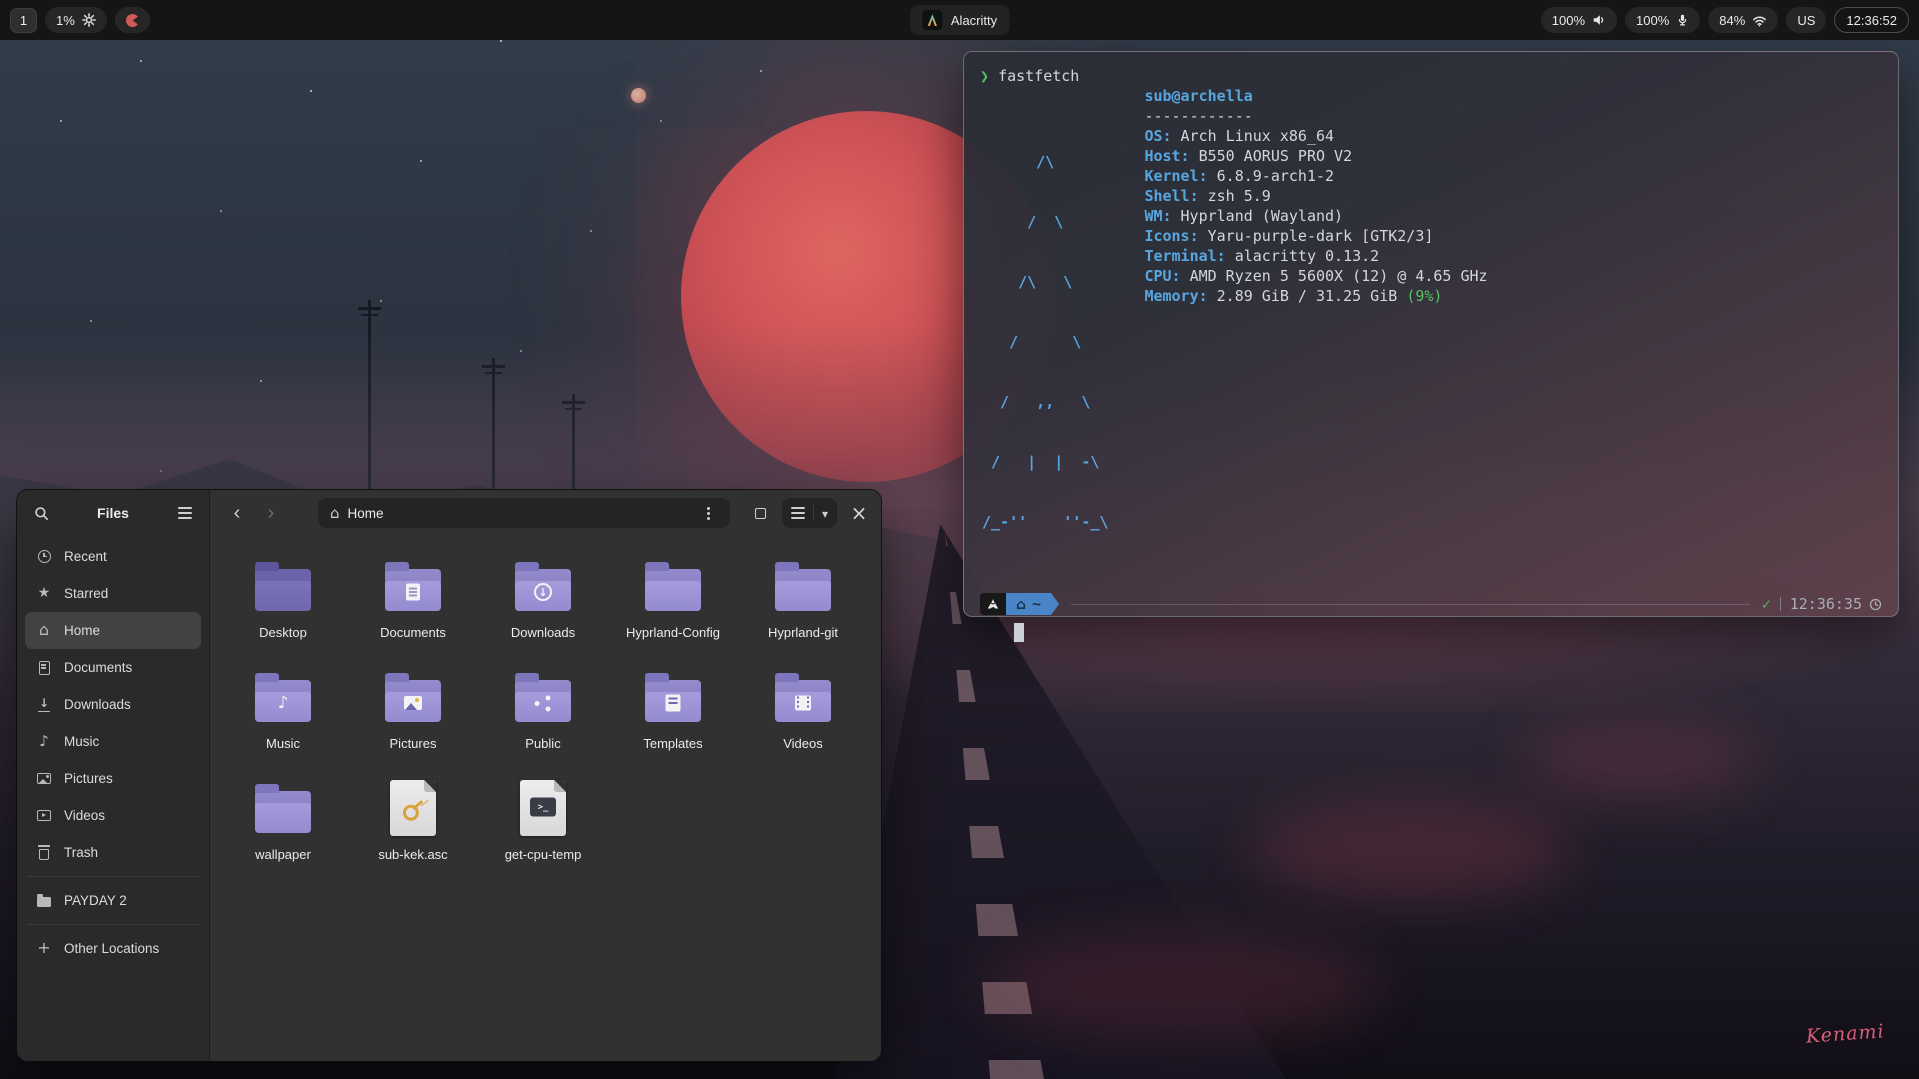 The image size is (1919, 1079). I want to click on search-icon, so click(41, 513).